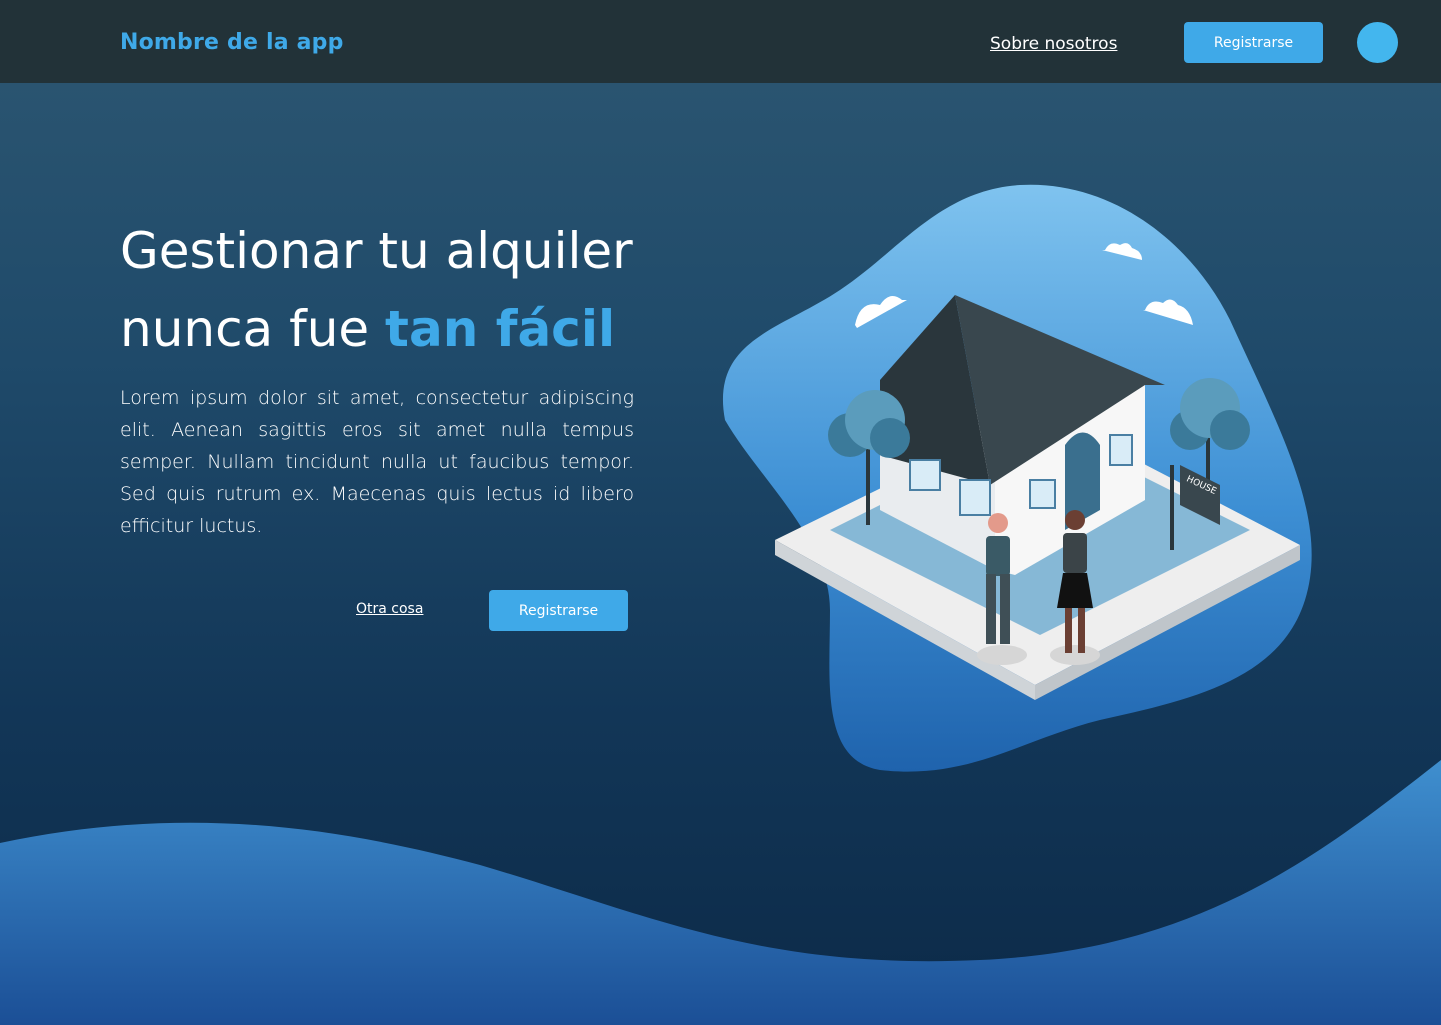 The height and width of the screenshot is (1025, 1441). I want to click on hero-title-accent: tan fácil, so click(500, 329).